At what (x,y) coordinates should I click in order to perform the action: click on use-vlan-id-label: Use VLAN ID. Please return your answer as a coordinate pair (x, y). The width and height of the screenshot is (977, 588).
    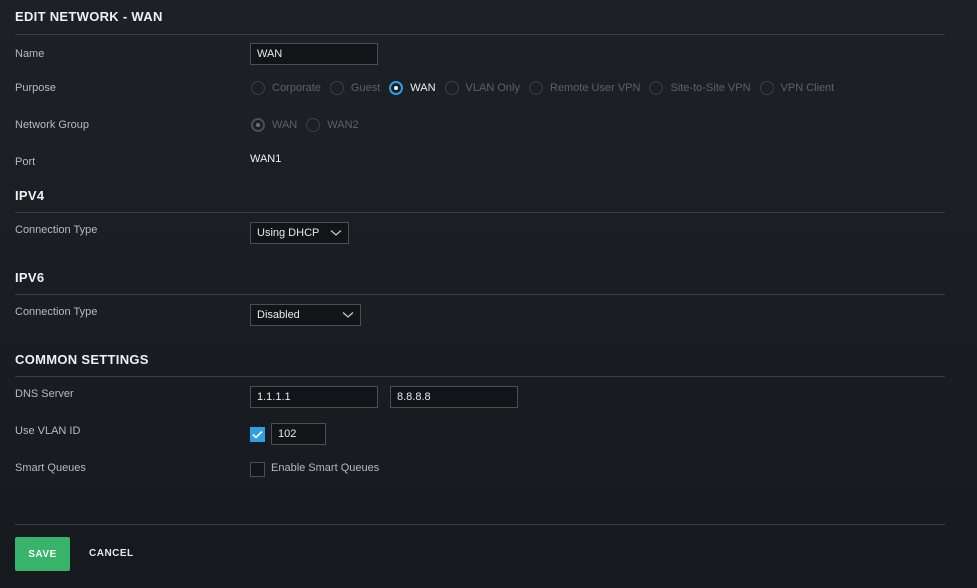
    Looking at the image, I should click on (48, 431).